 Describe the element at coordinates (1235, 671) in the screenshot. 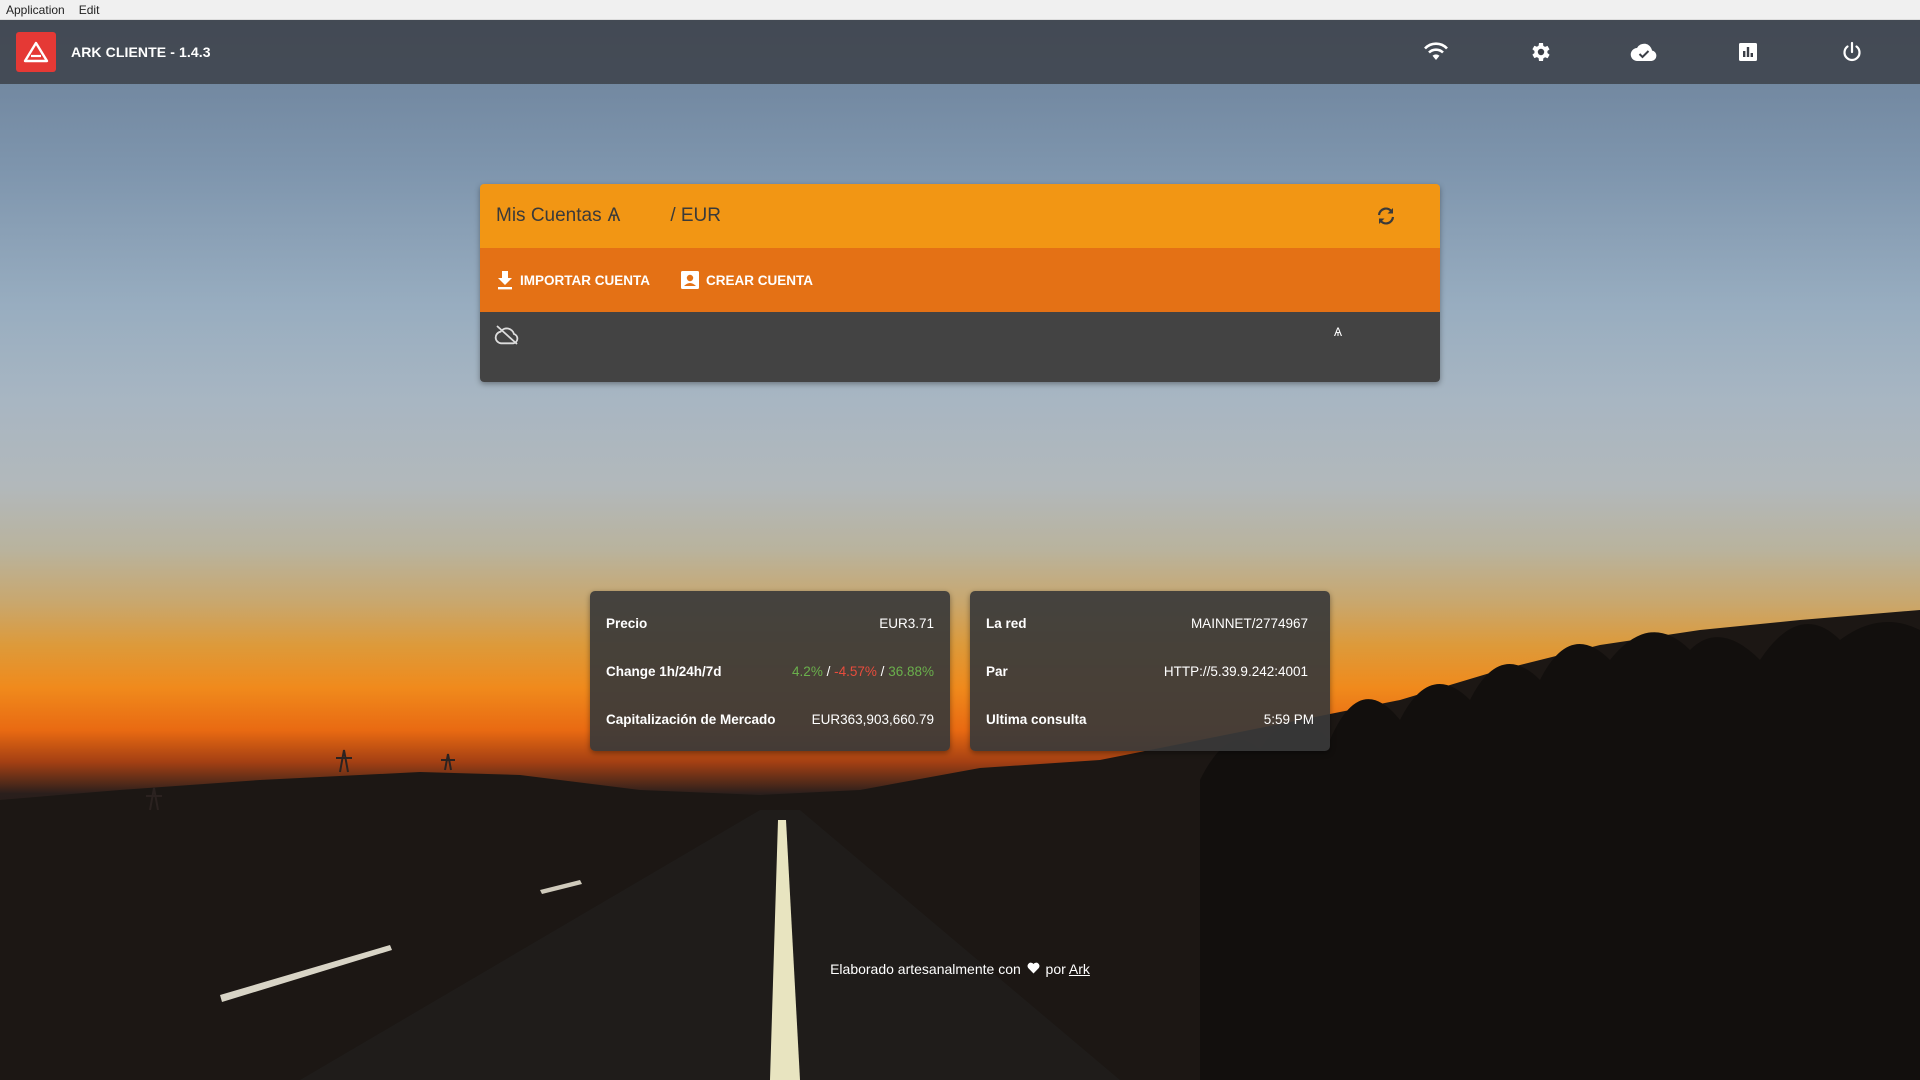

I see `peer-value: HTTP://5.39.9.242:4001` at that location.